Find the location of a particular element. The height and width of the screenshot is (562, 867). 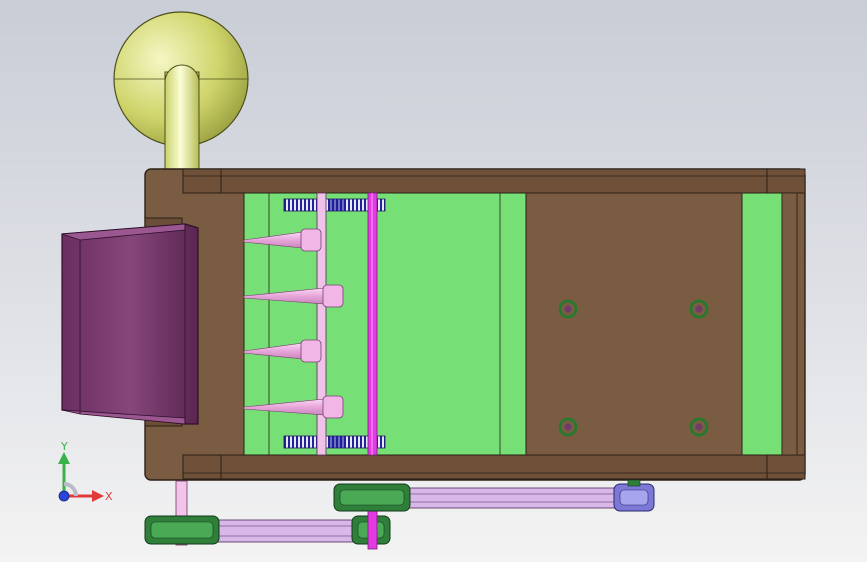

y-axis-label: Y is located at coordinates (64, 446).